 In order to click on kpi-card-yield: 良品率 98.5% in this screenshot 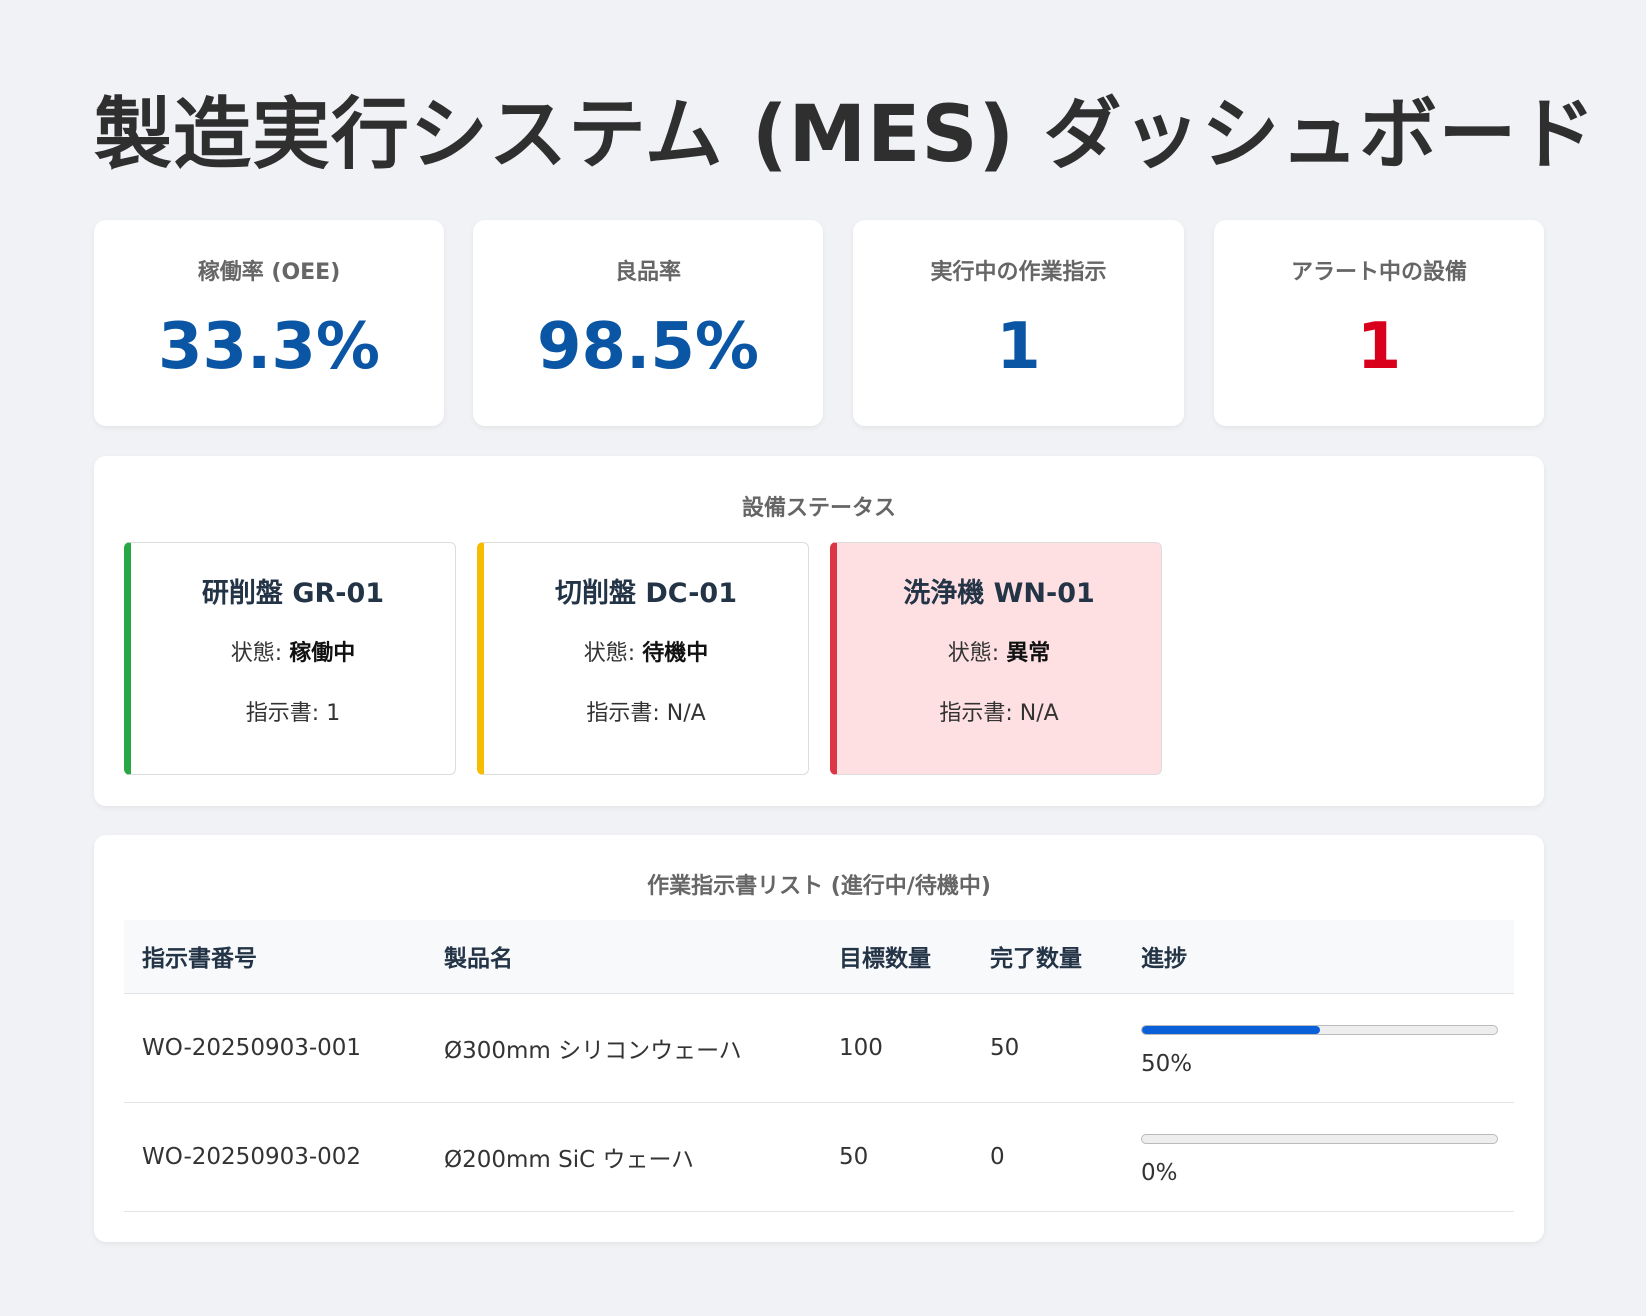, I will do `click(648, 323)`.